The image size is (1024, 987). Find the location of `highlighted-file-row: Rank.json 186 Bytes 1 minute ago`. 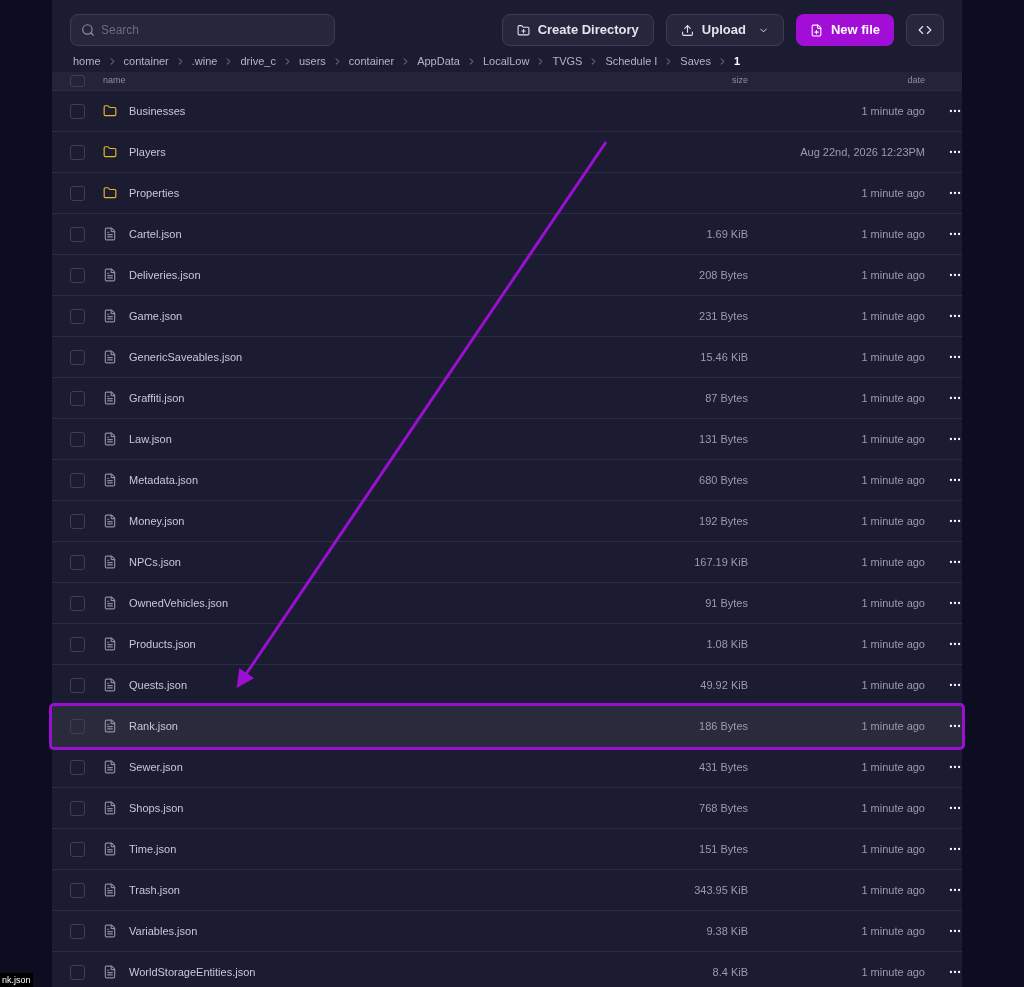

highlighted-file-row: Rank.json 186 Bytes 1 minute ago is located at coordinates (507, 726).